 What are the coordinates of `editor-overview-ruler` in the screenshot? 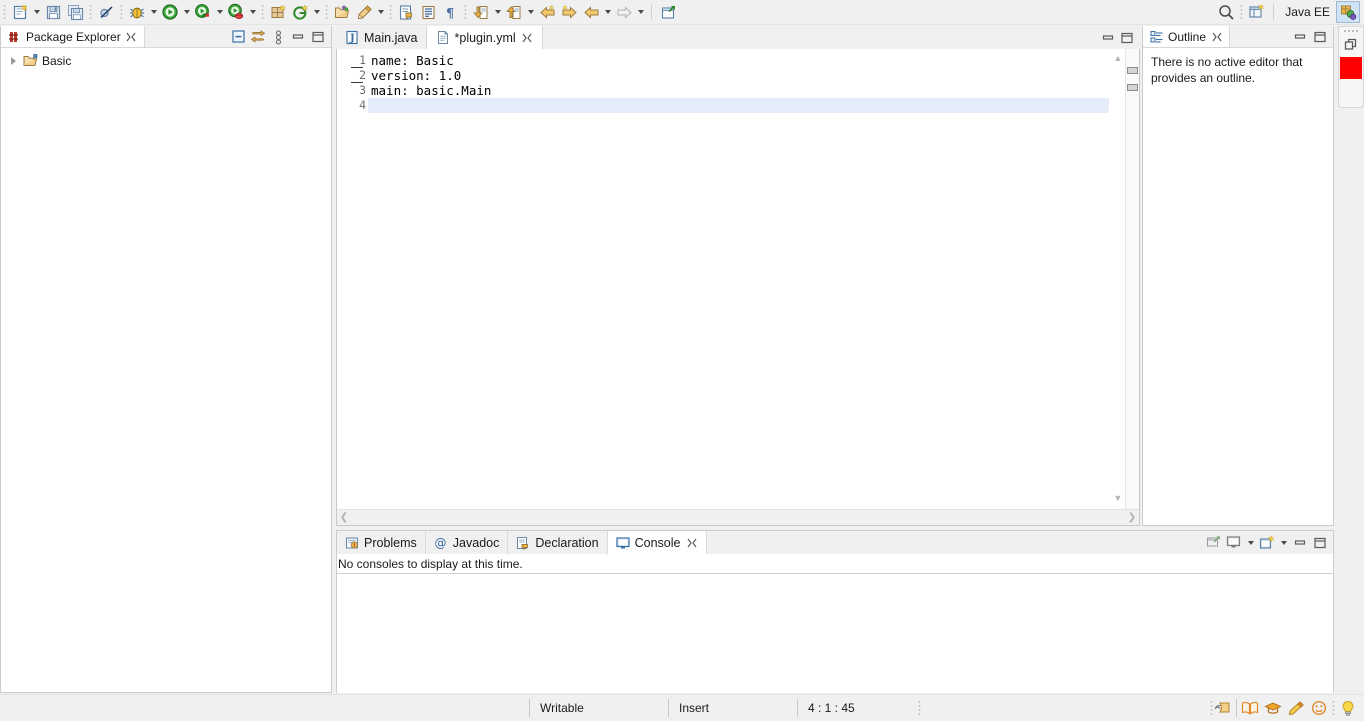 It's located at (1132, 287).